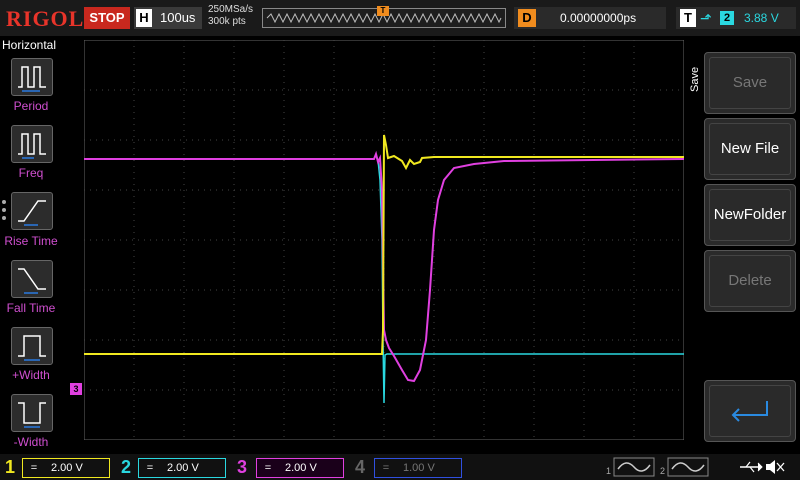 The width and height of the screenshot is (800, 480). I want to click on rise-time-label: Rise Time, so click(31, 241).